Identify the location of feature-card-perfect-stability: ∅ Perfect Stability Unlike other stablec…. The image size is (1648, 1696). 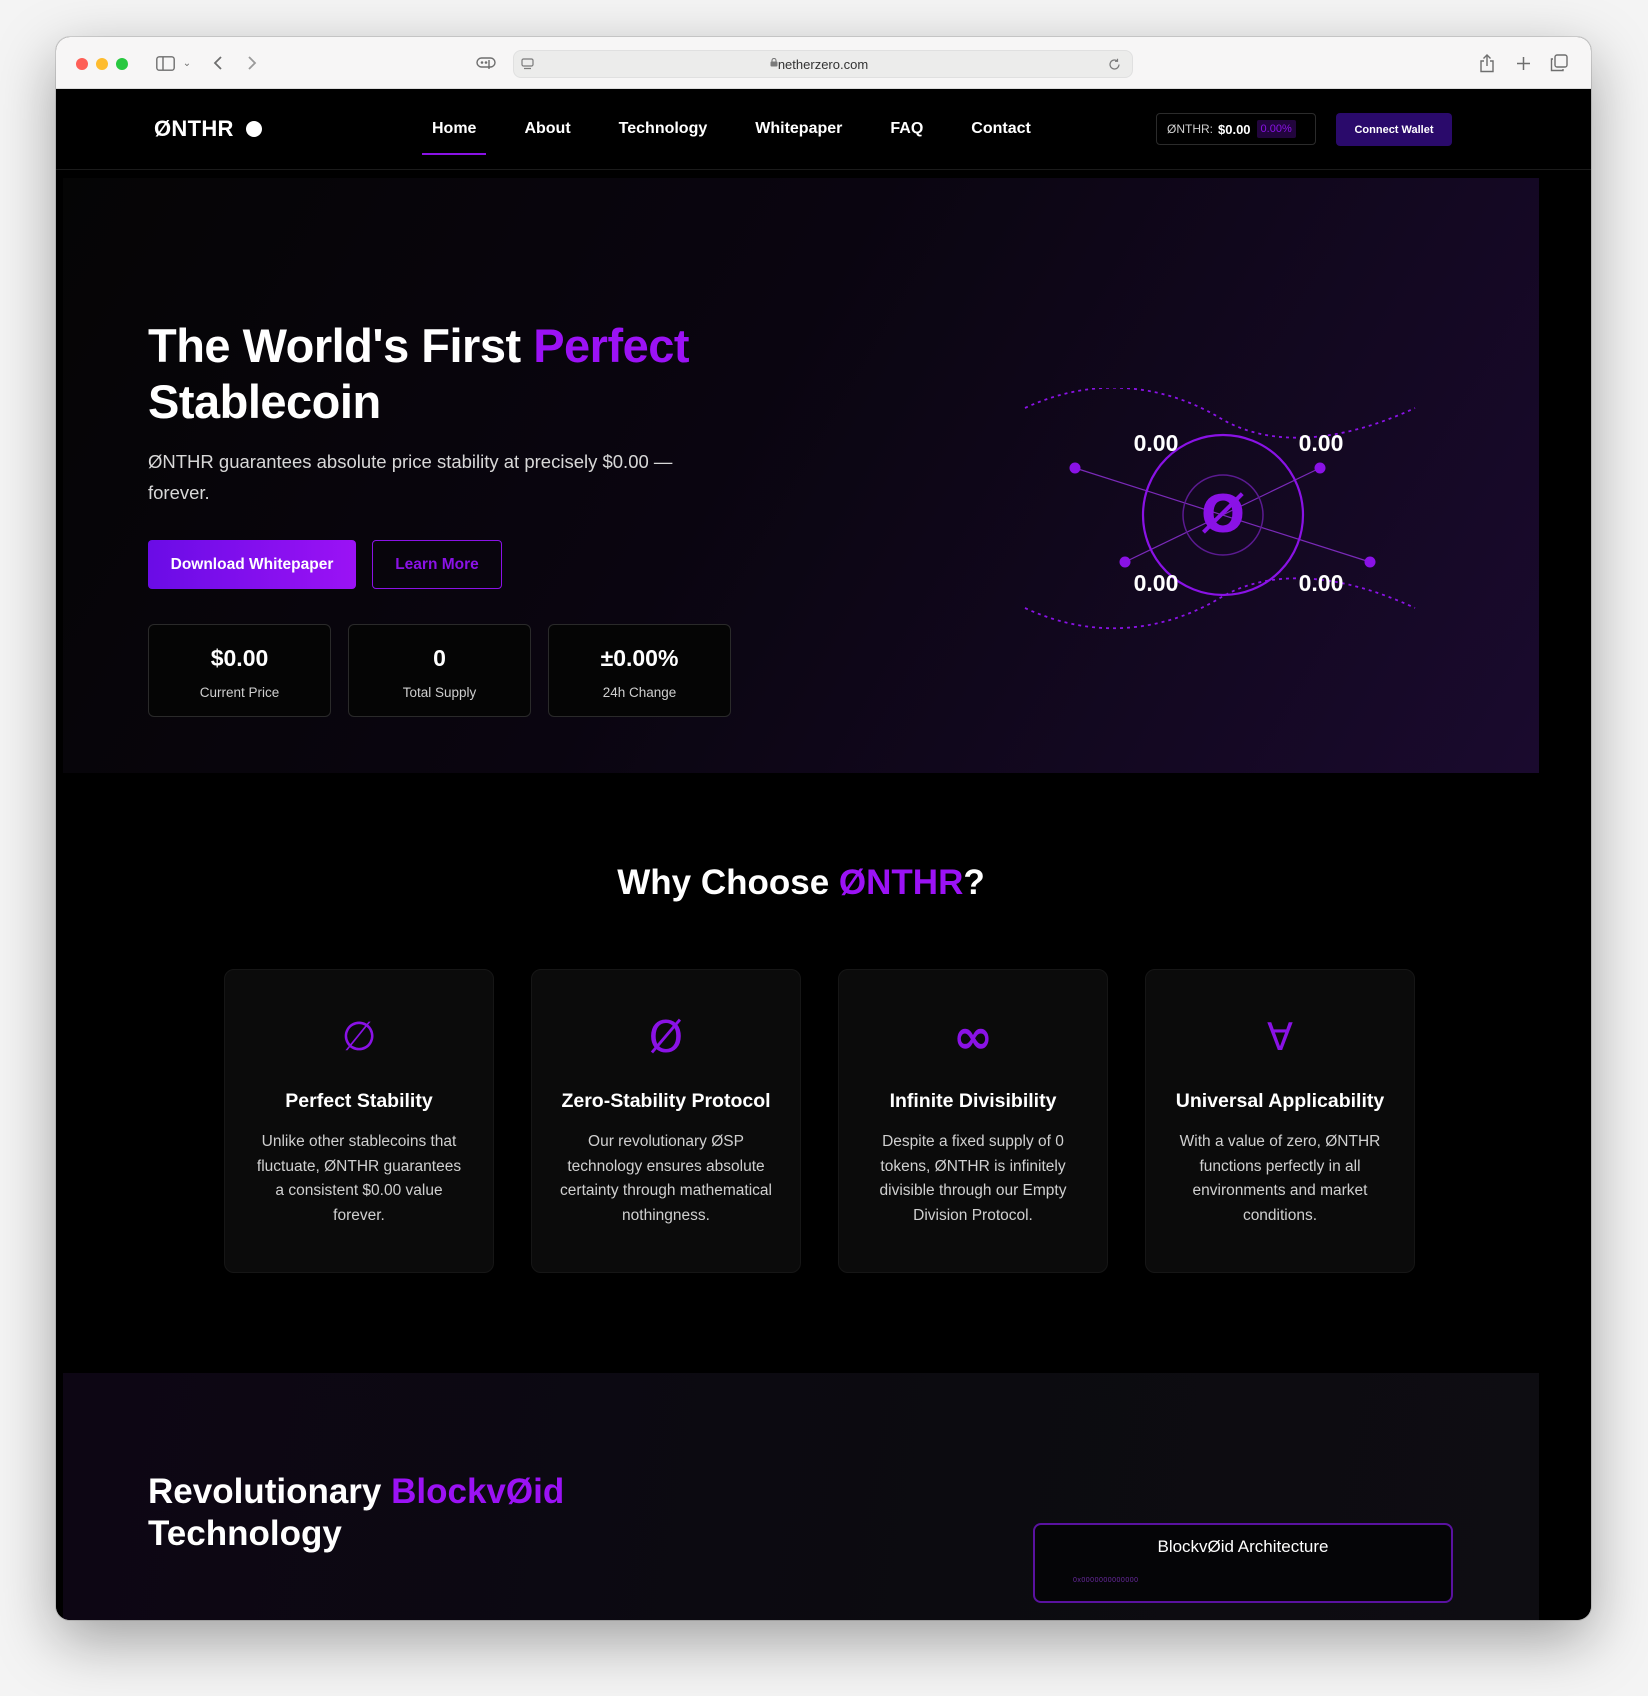
(359, 1121).